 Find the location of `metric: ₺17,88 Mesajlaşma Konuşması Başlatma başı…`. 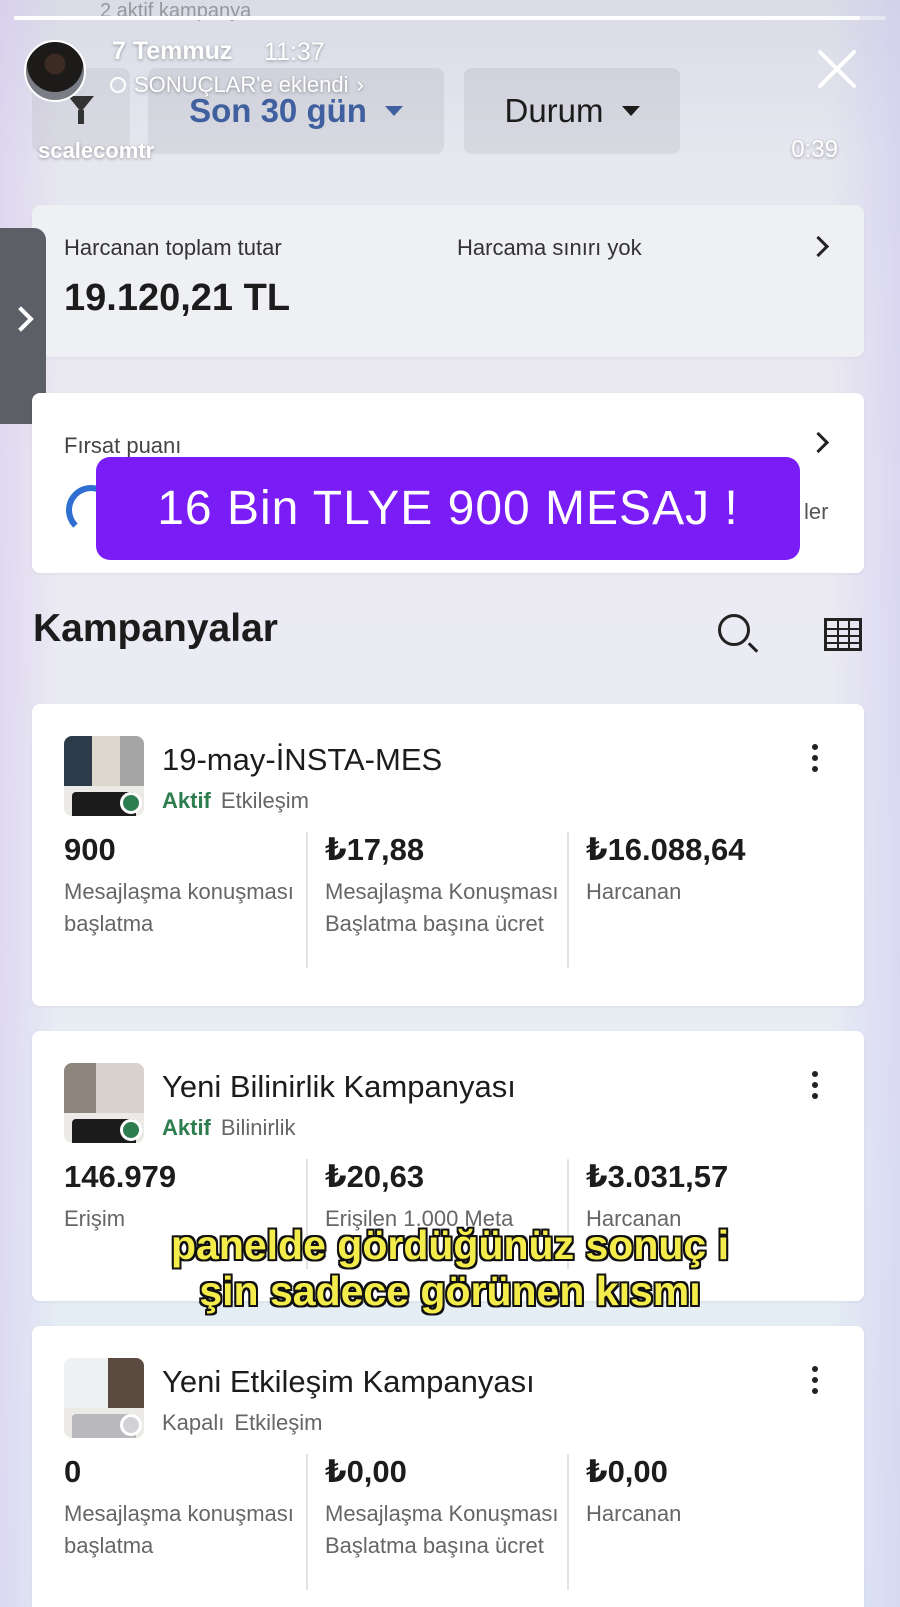

metric: ₺17,88 Mesajlaşma Konuşması Başlatma başı… is located at coordinates (442, 884).